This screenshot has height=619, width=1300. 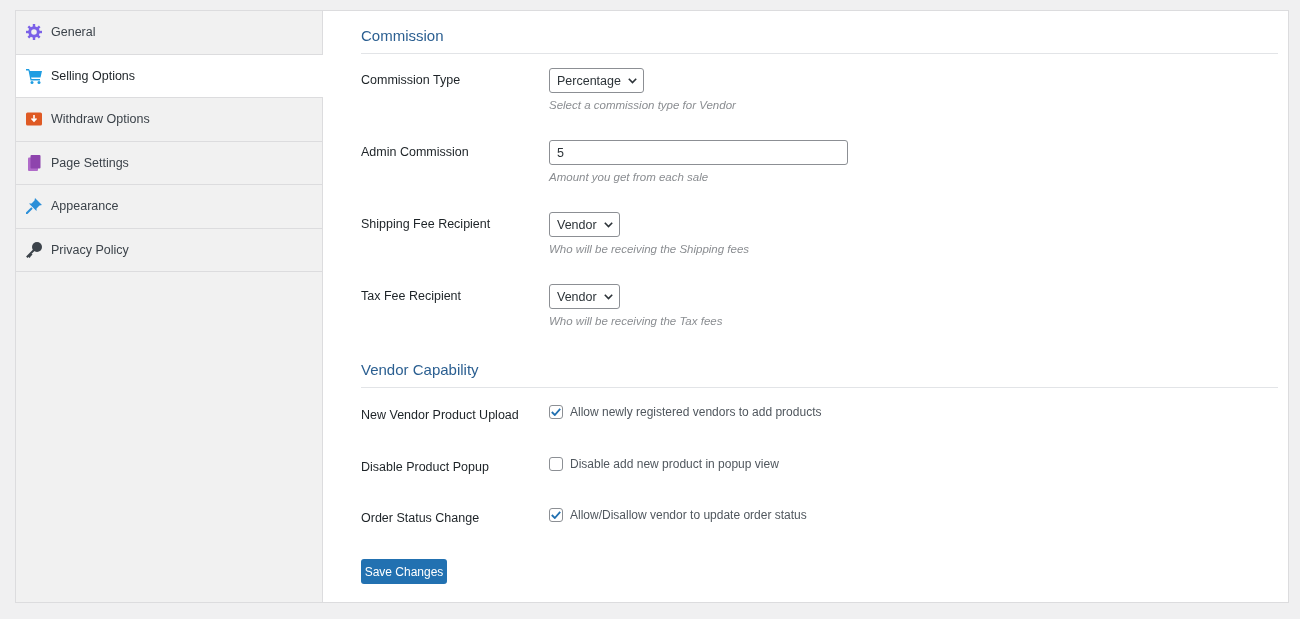 What do you see at coordinates (674, 463) in the screenshot?
I see `checkbox-label: Disable add new product in popup view` at bounding box center [674, 463].